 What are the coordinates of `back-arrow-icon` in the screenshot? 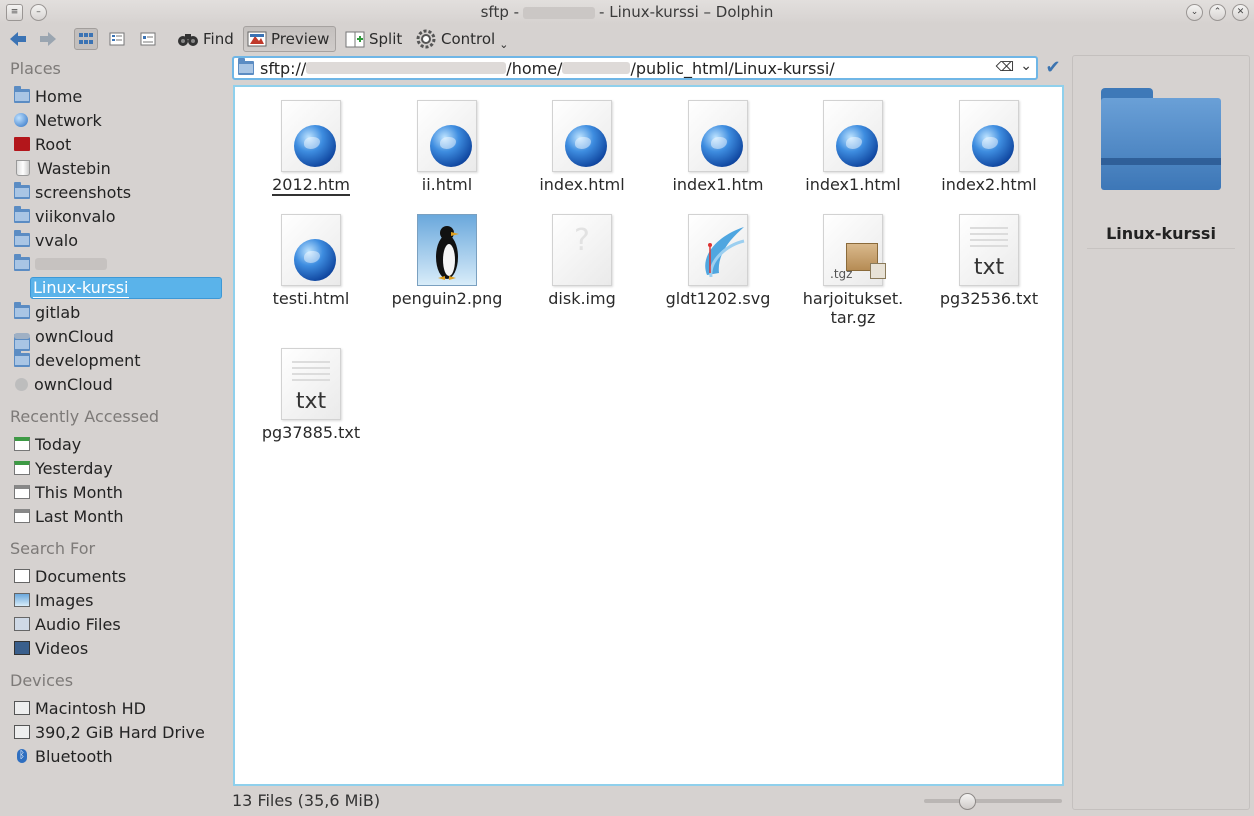 It's located at (18, 39).